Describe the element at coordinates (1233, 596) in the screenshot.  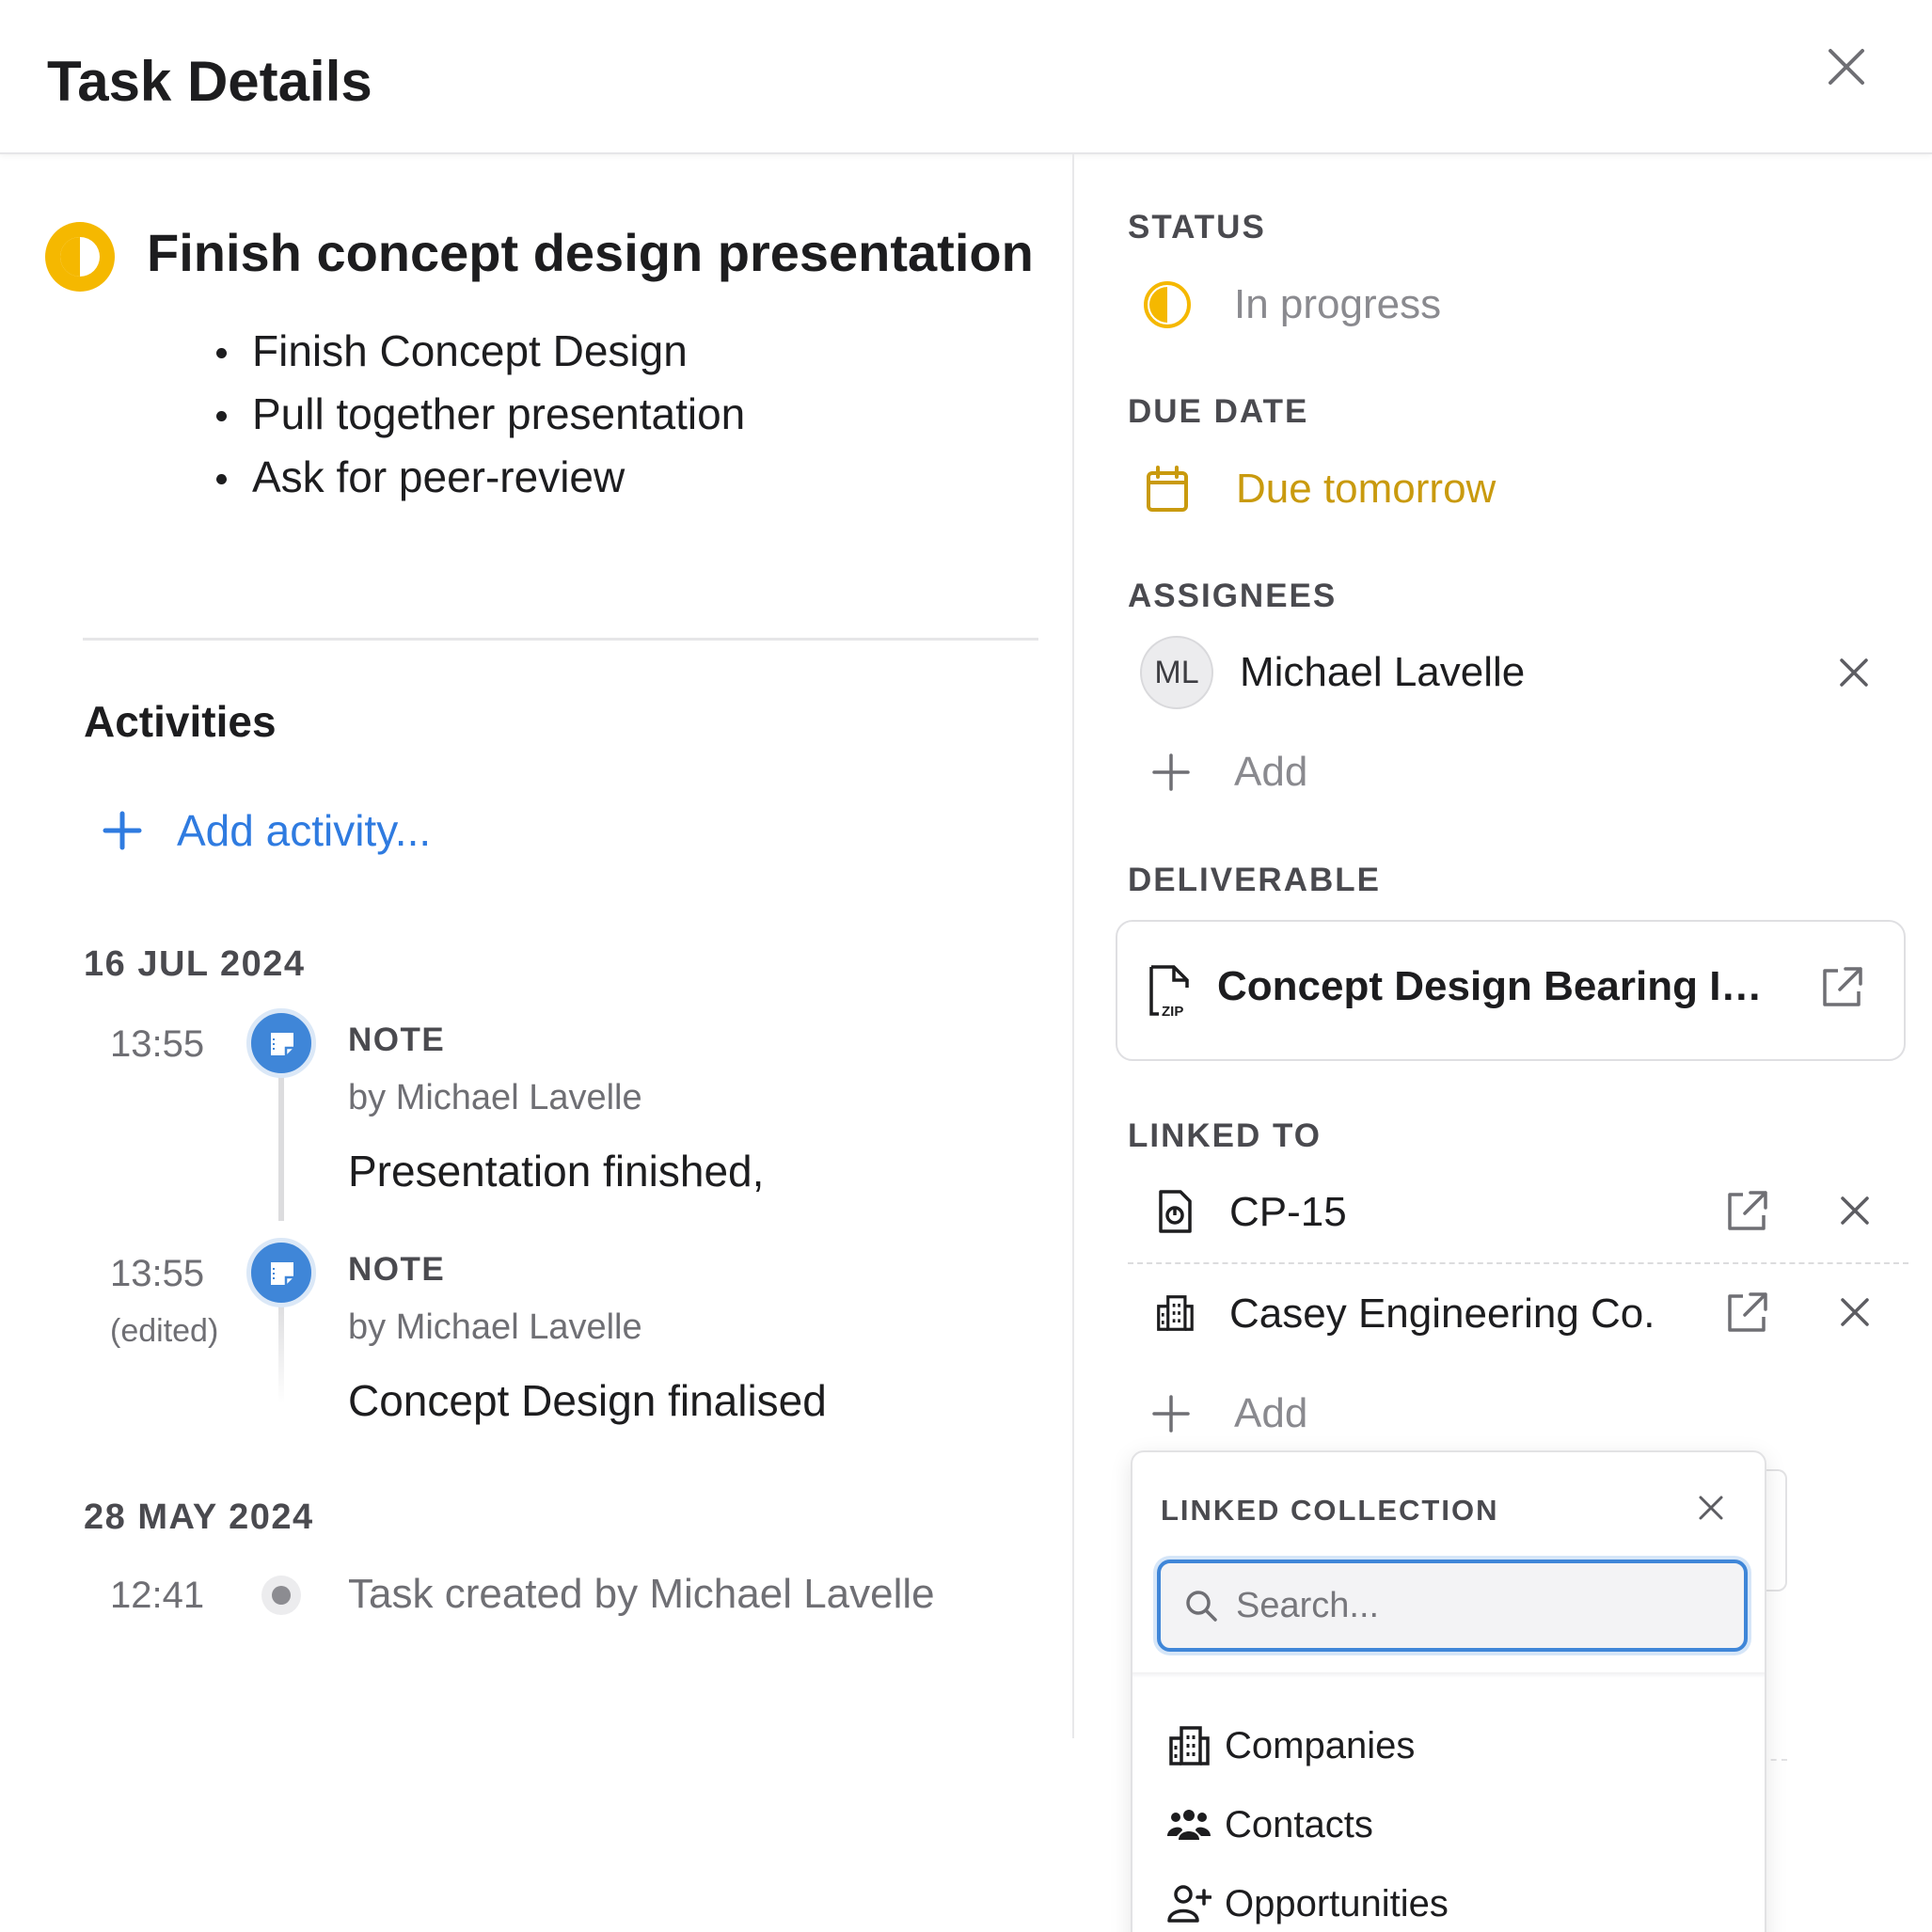
I see `assignees-label: ASSIGNEES` at that location.